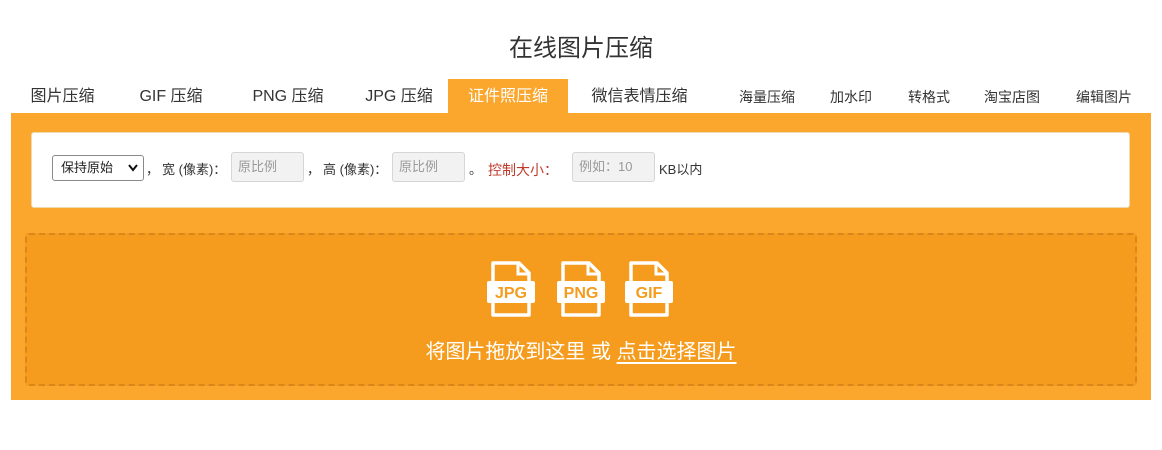 The width and height of the screenshot is (1162, 450). Describe the element at coordinates (613, 167) in the screenshot. I see `size-limit-input: 例如：10` at that location.